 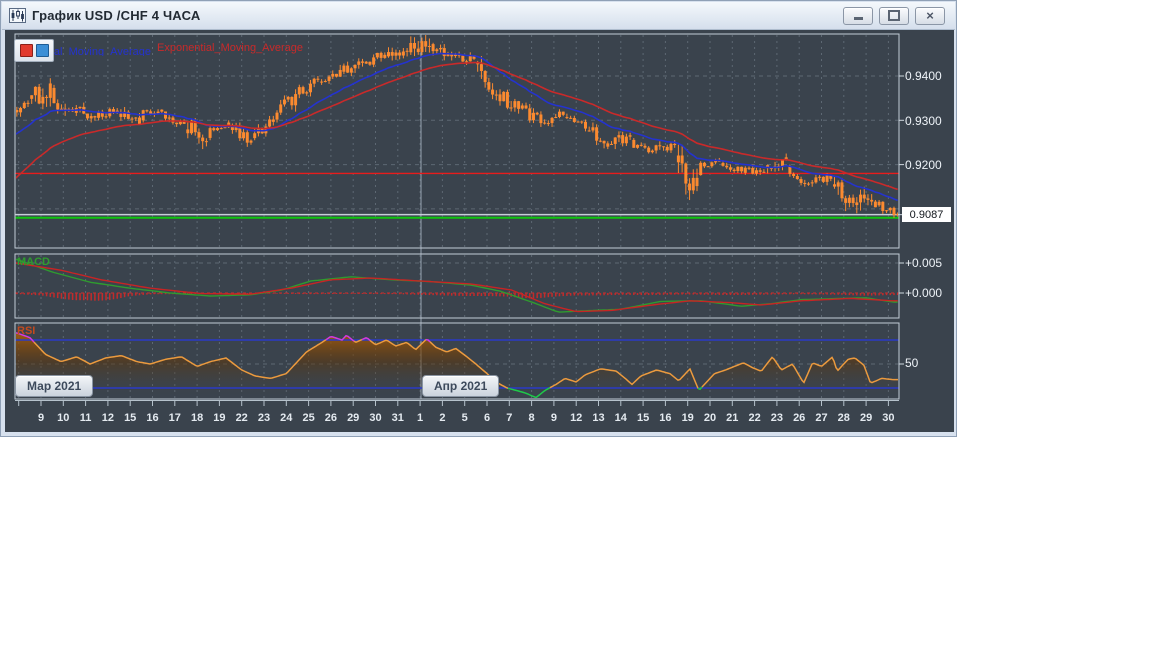 I want to click on minimize-button, so click(x=858, y=15).